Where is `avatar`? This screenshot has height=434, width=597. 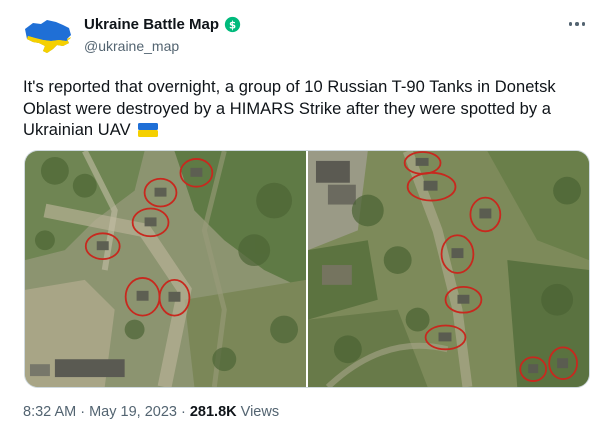
avatar is located at coordinates (48, 37).